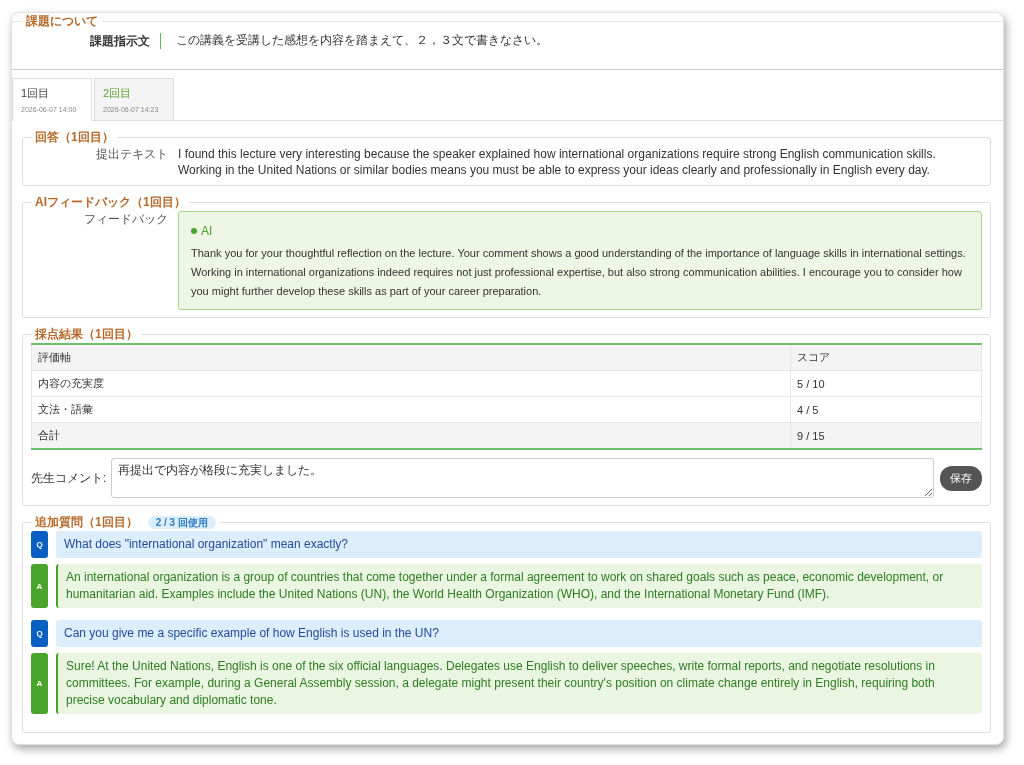 The width and height of the screenshot is (1024, 765). Describe the element at coordinates (110, 202) in the screenshot. I see `section-title: AIフィードバック（1回目）` at that location.